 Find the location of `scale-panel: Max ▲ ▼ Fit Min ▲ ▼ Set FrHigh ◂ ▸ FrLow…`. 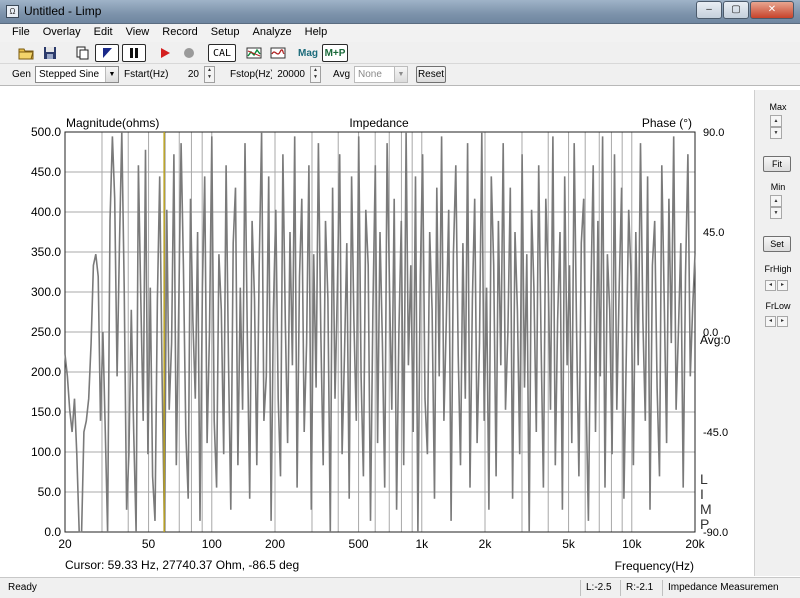

scale-panel: Max ▲ ▼ Fit Min ▲ ▼ Set FrHigh ◂ ▸ FrLow… is located at coordinates (777, 333).